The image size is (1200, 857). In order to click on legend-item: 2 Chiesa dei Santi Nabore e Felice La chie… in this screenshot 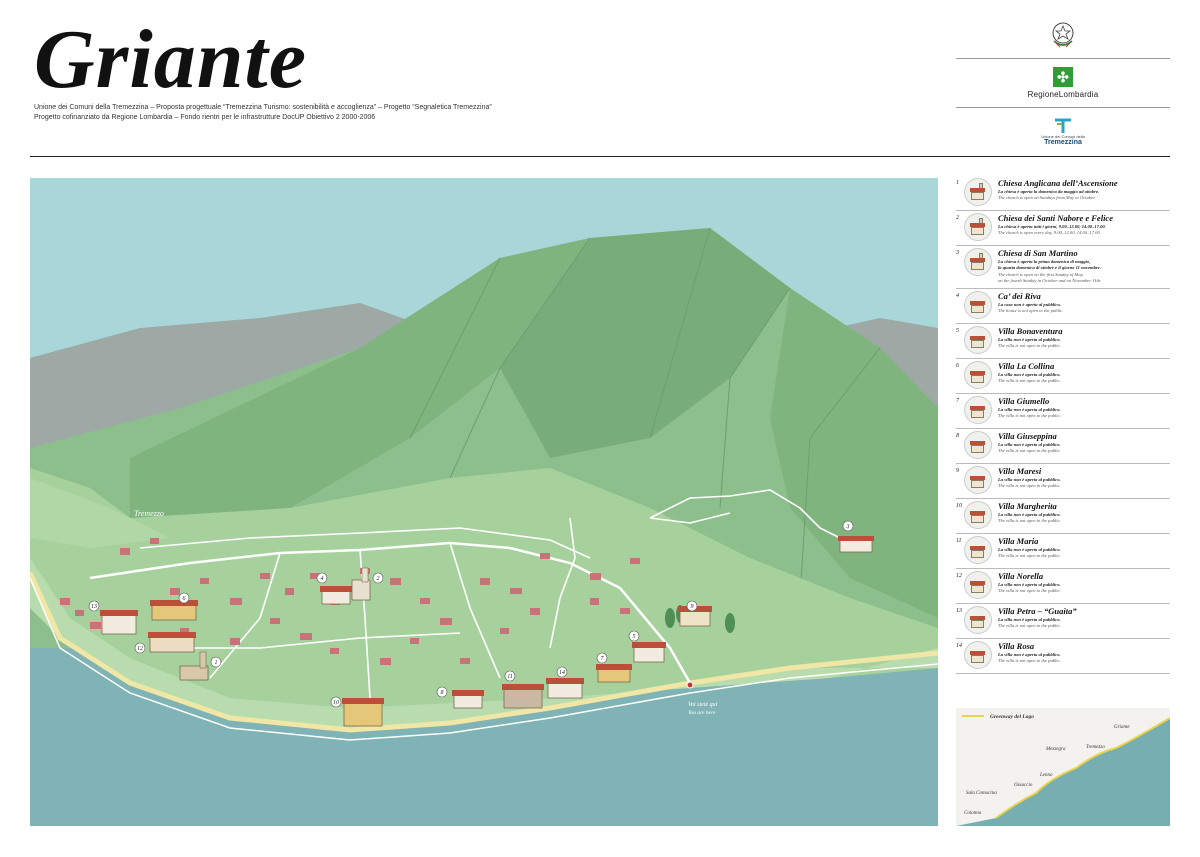, I will do `click(1063, 228)`.